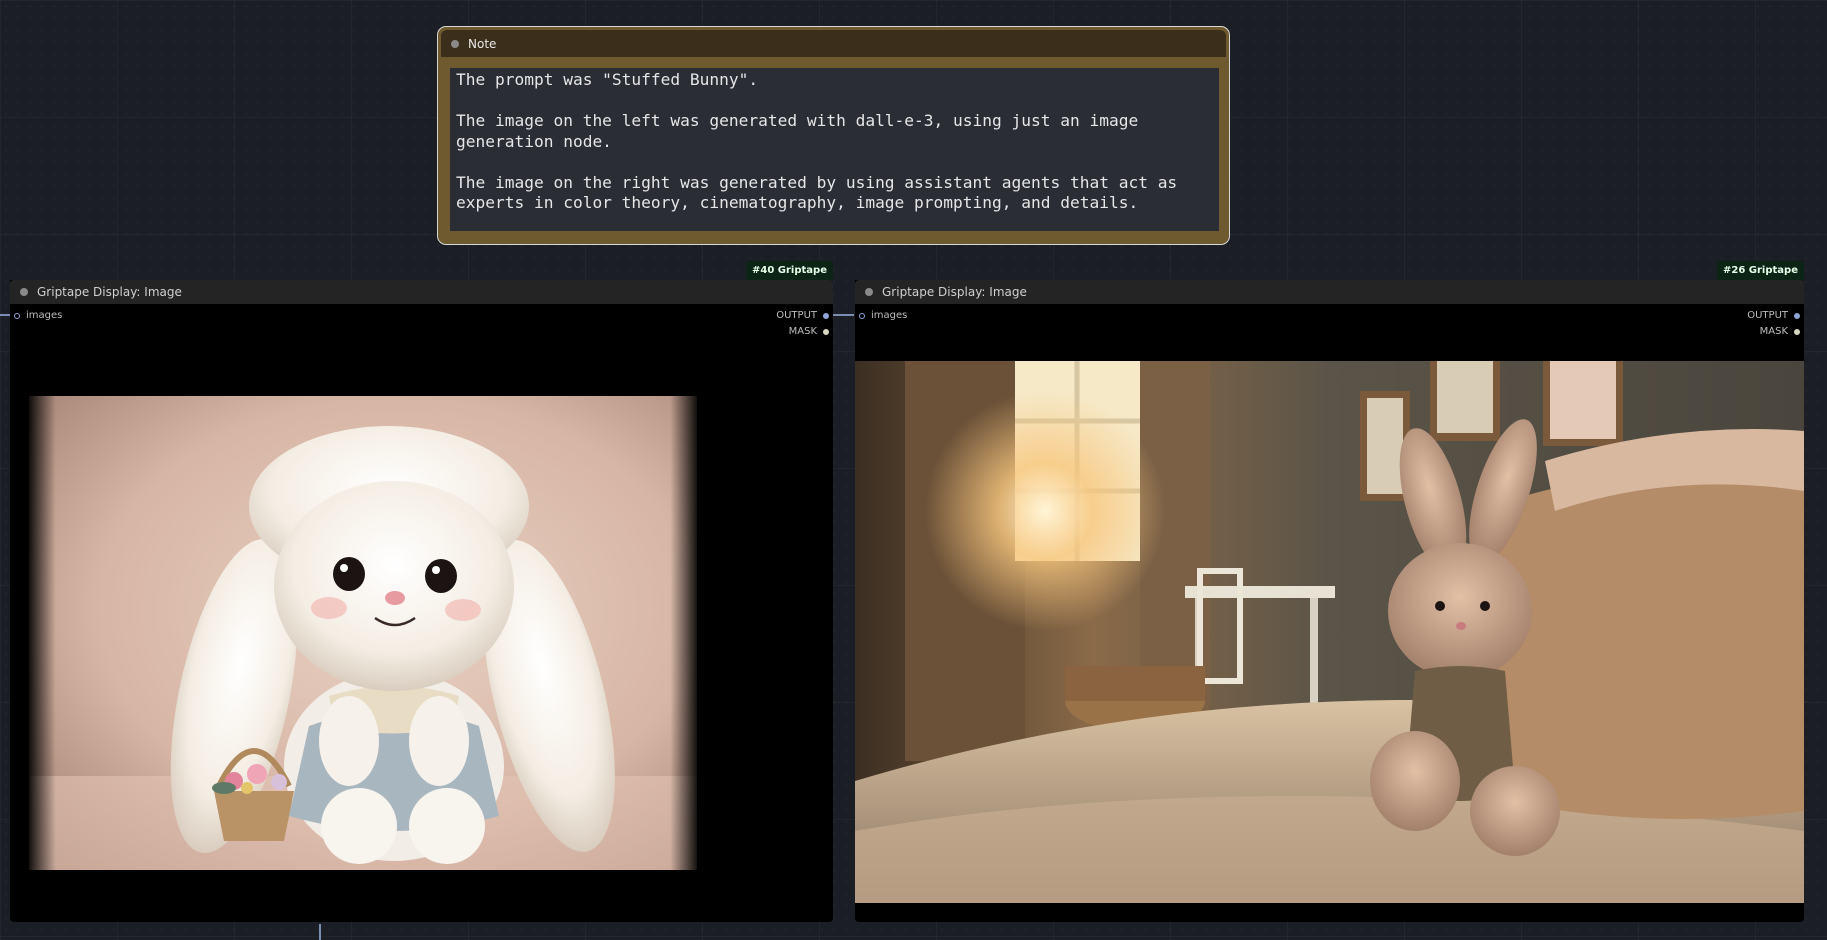 This screenshot has width=1827, height=940. I want to click on note-header: Note, so click(833, 43).